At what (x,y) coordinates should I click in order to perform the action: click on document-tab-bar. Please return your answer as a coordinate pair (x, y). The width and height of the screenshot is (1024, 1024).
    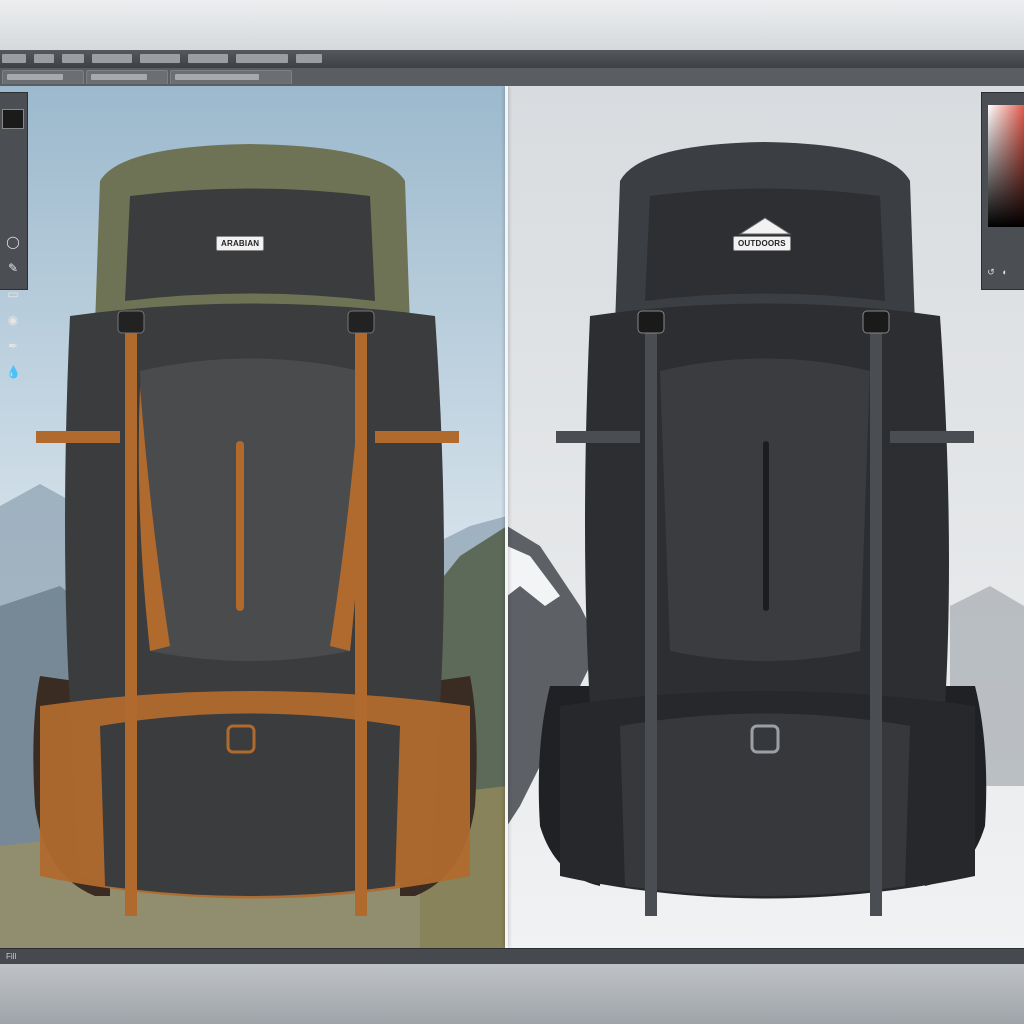
    Looking at the image, I should click on (512, 77).